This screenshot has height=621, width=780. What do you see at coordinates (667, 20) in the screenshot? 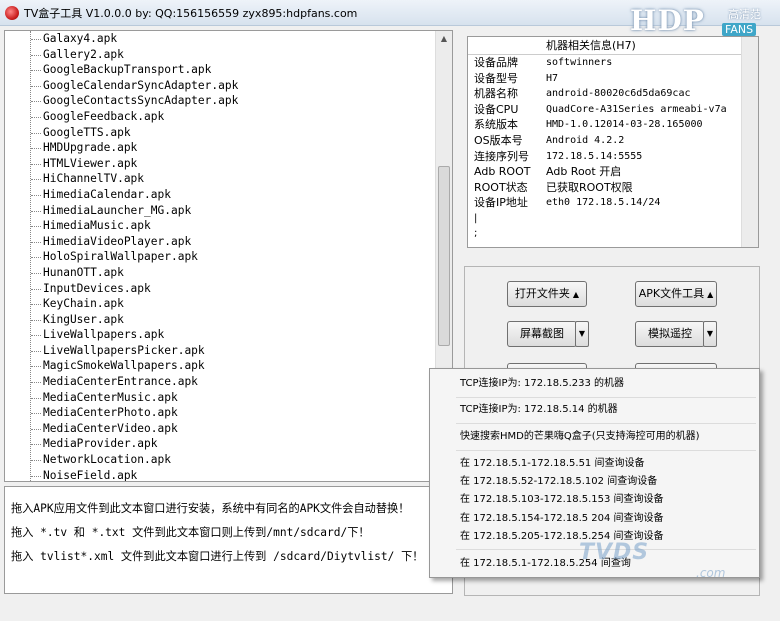
I see `logo-hdp-text: HDP` at bounding box center [667, 20].